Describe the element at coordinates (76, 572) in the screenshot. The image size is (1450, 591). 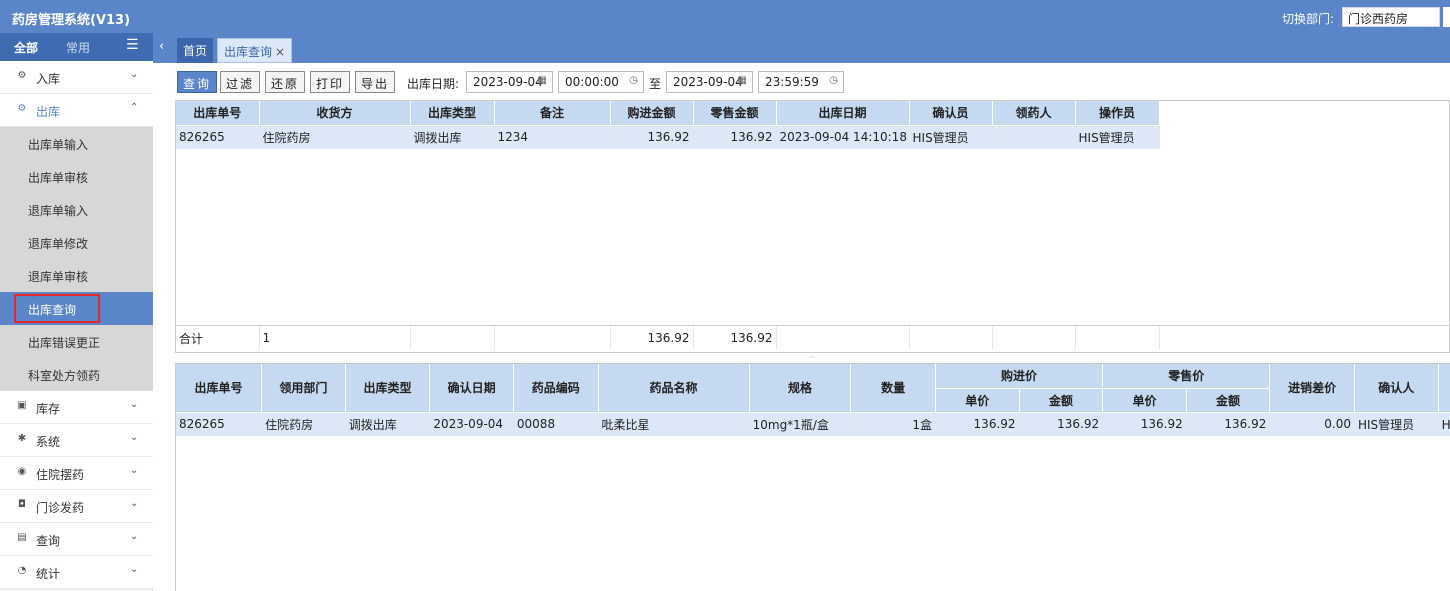
I see `sidebar-group-stats: ◔ 统计 ⌄` at that location.